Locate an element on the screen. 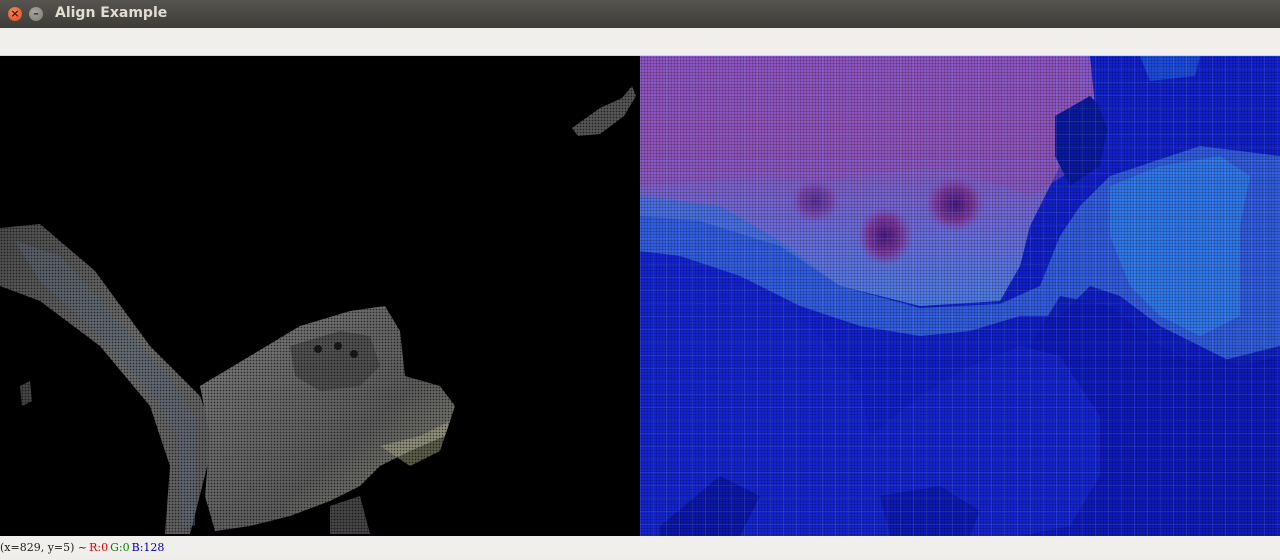 The height and width of the screenshot is (560, 1280). green-value: G:0 is located at coordinates (120, 547).